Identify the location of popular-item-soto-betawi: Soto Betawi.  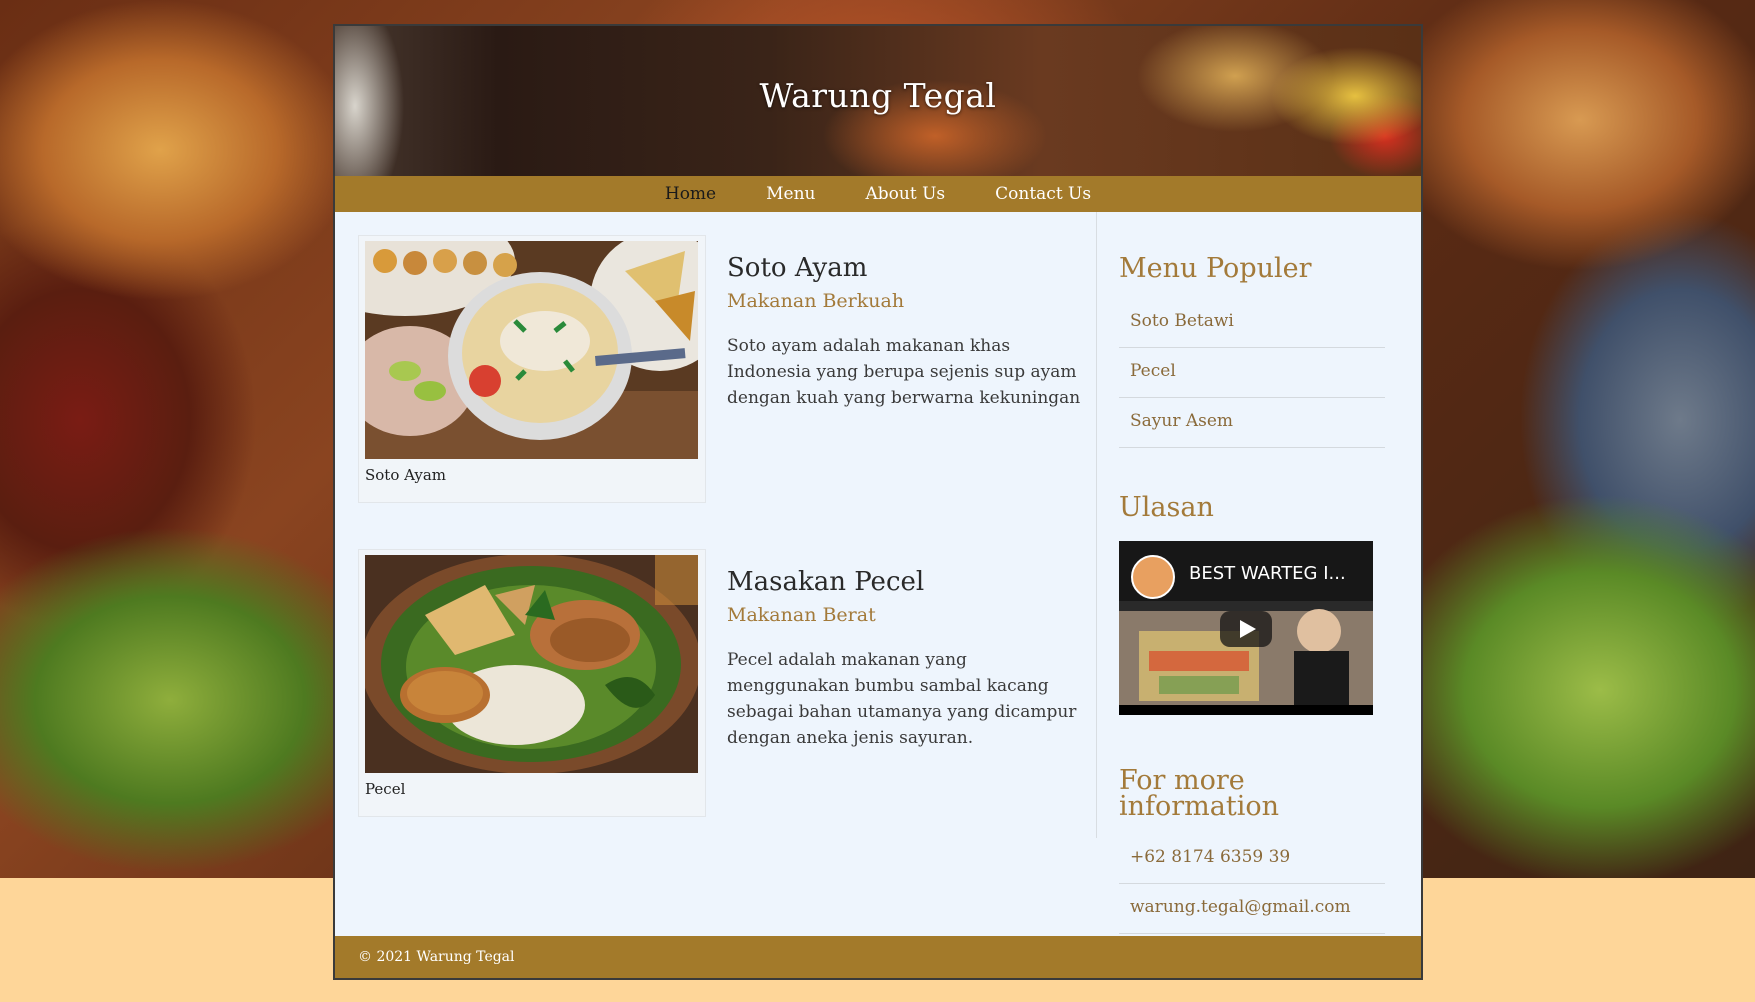
(1252, 323).